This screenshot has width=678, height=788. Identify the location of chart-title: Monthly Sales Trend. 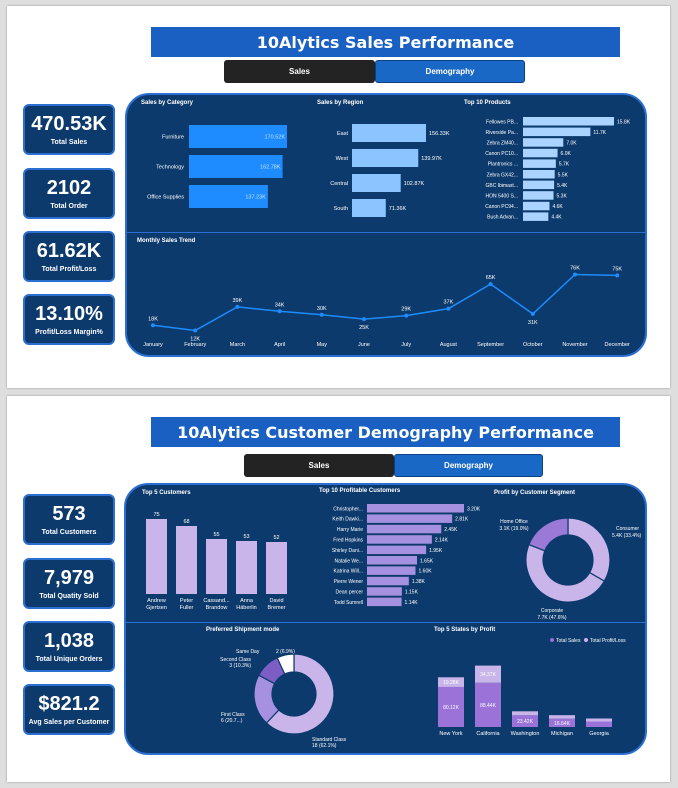
(166, 241).